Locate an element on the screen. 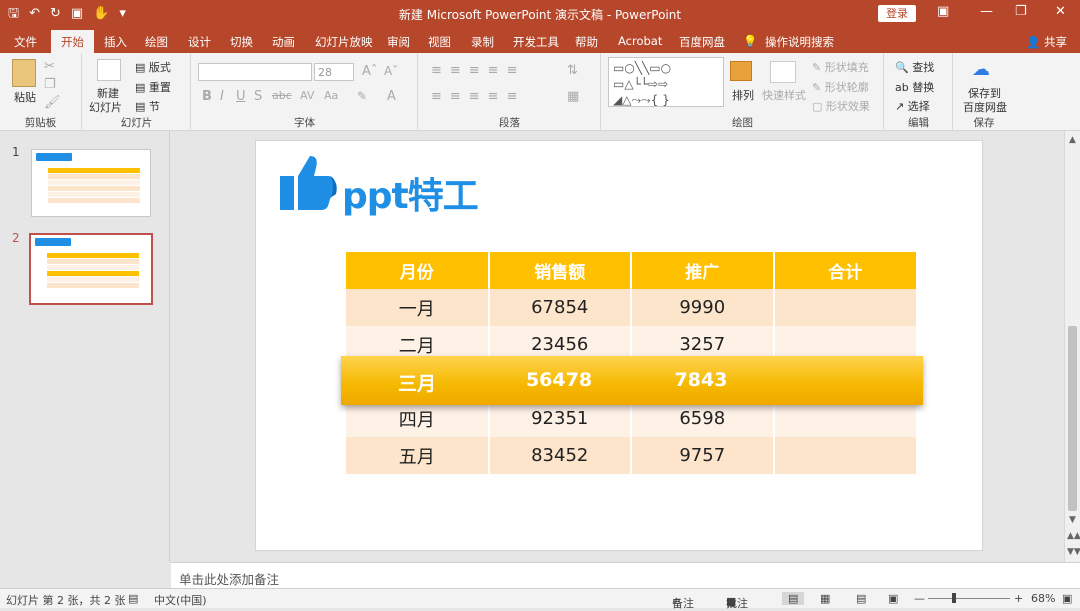 This screenshot has width=1080, height=611. font-family-select is located at coordinates (255, 72).